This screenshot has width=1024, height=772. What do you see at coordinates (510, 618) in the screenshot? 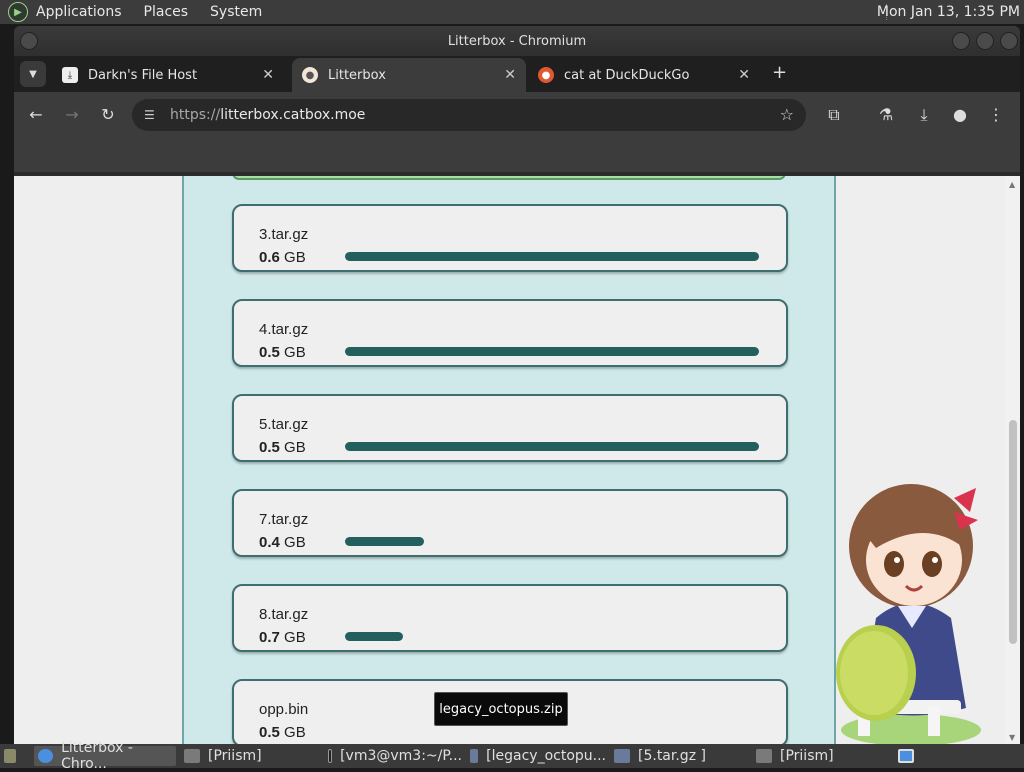
I see `file-upload-card: 8.tar.gz 0.7 GB` at bounding box center [510, 618].